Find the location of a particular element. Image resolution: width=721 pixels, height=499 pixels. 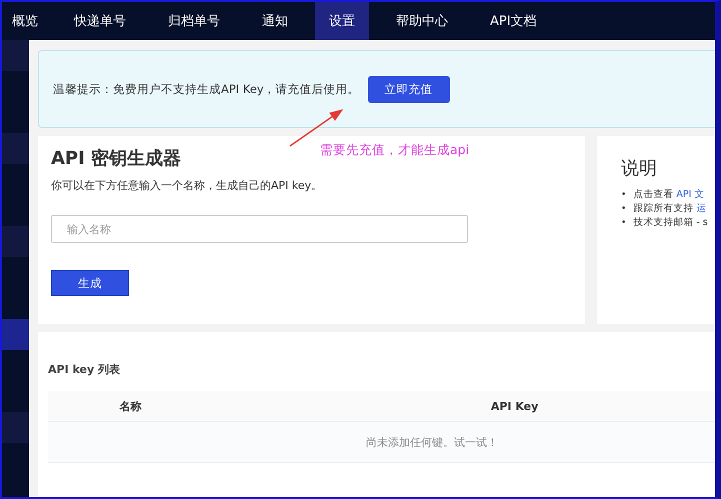

generator-description: 你可以在下方任意输入一个名称，生成自己的API key。 is located at coordinates (187, 185).